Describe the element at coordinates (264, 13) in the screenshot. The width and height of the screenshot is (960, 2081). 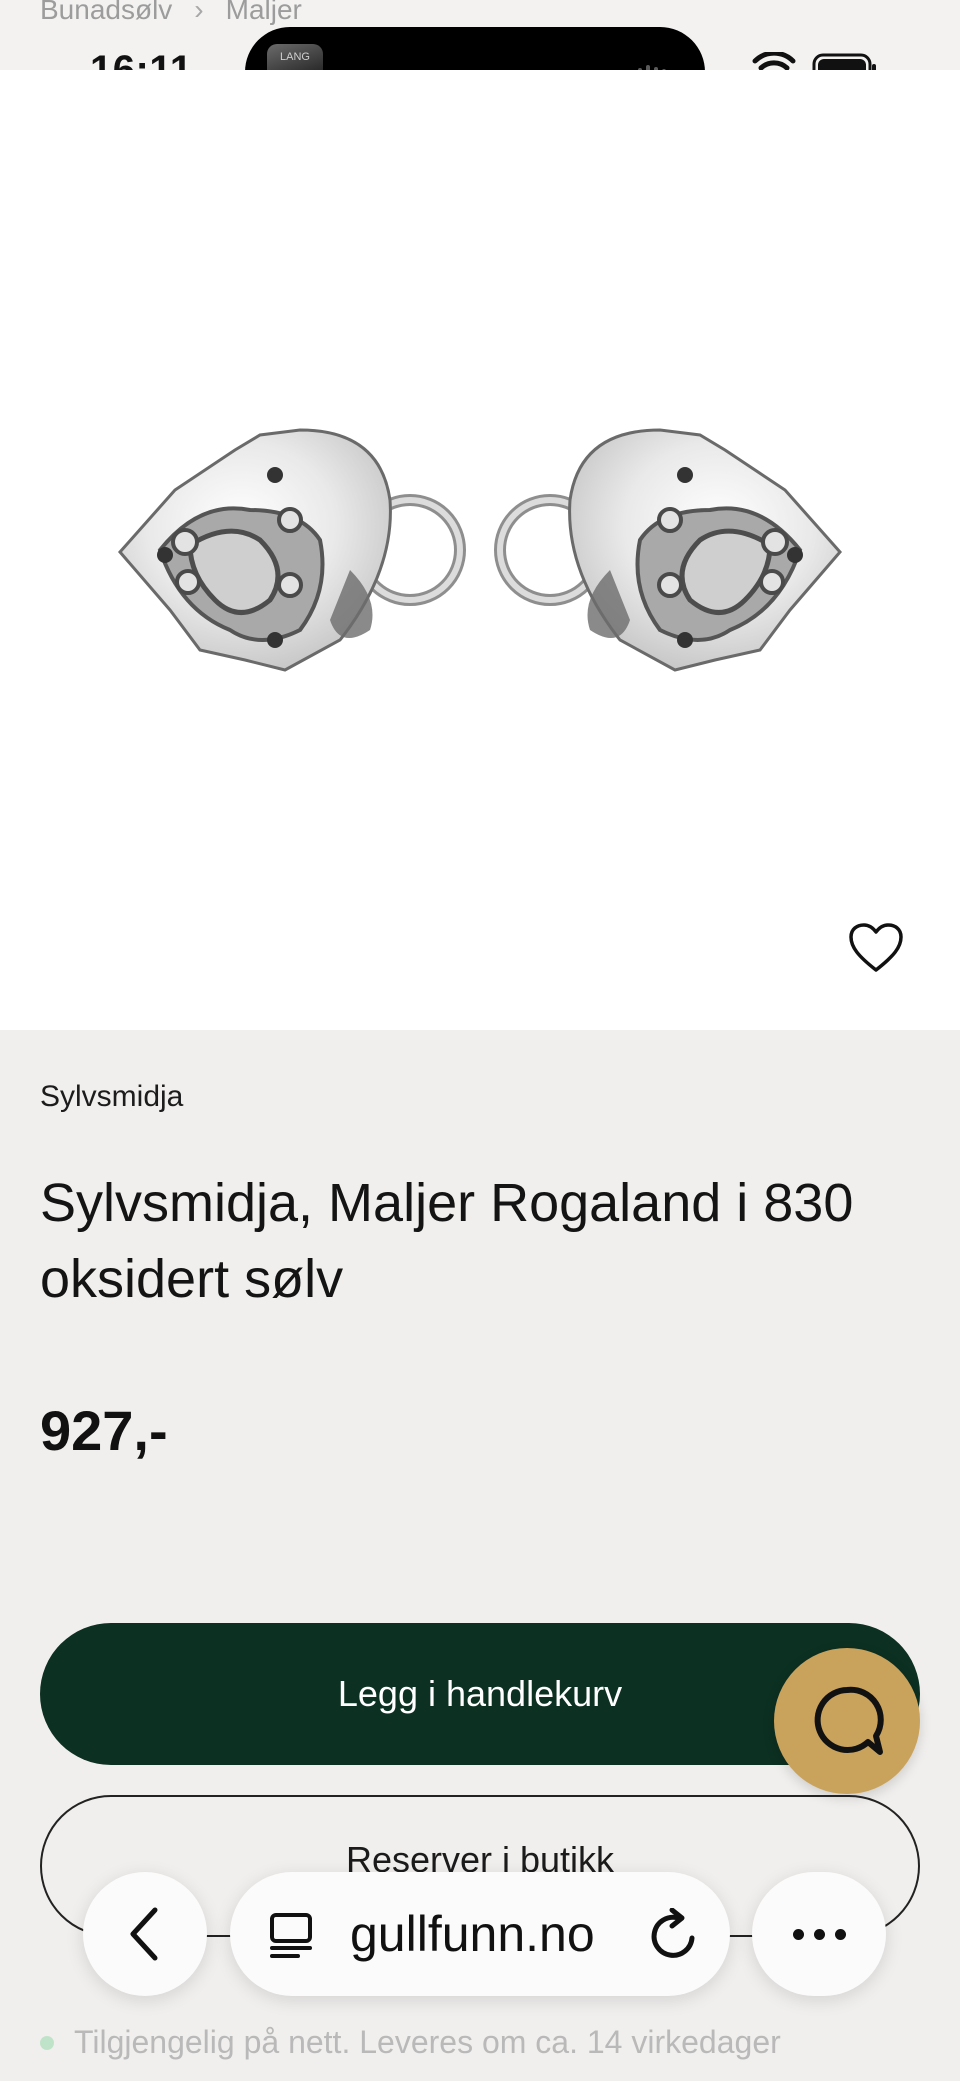
I see `breadcrumb-item-maljer: Maljer` at that location.